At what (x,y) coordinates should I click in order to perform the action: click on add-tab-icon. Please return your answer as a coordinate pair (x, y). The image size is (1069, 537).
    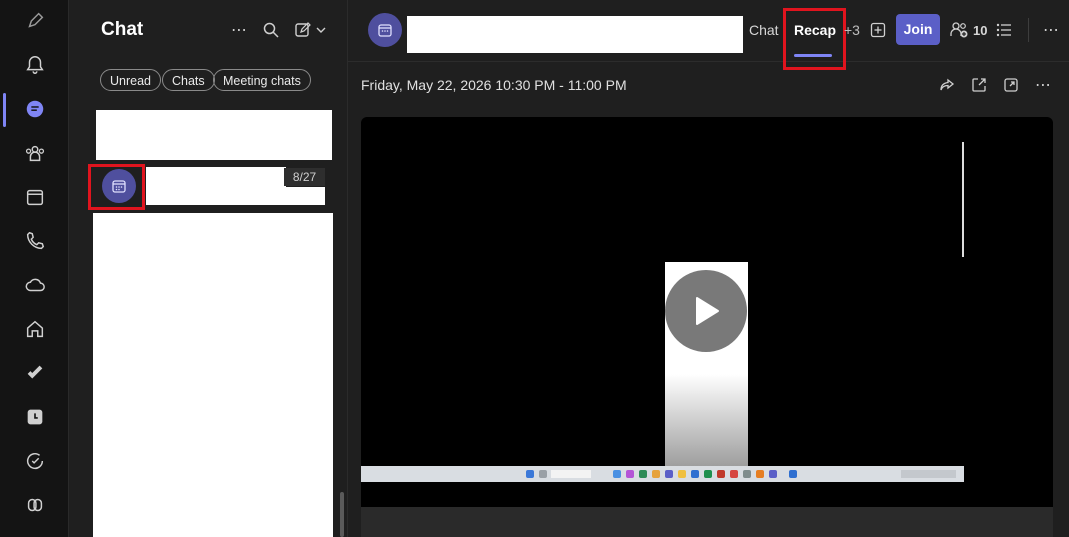
    Looking at the image, I should click on (878, 30).